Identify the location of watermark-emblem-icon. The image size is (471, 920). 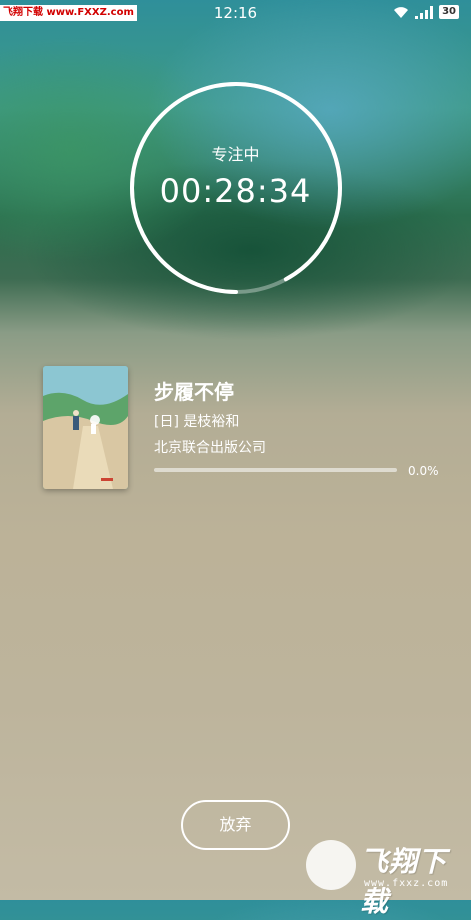
(331, 865).